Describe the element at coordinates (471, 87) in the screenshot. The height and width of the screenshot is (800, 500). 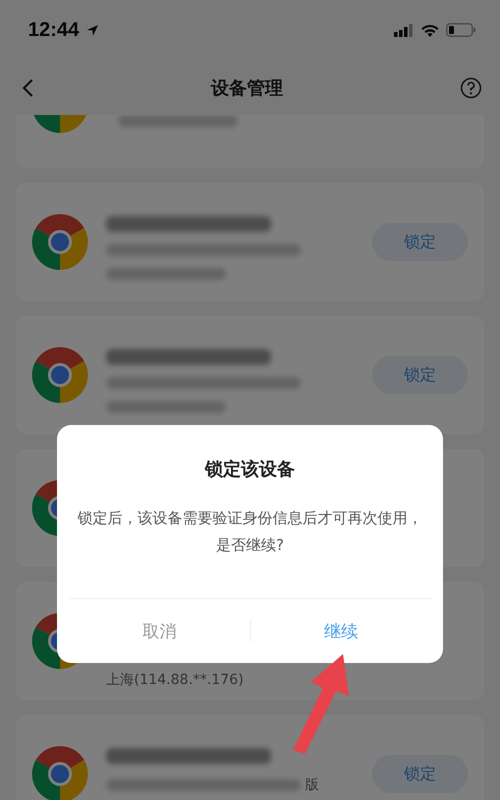
I see `help-icon` at that location.